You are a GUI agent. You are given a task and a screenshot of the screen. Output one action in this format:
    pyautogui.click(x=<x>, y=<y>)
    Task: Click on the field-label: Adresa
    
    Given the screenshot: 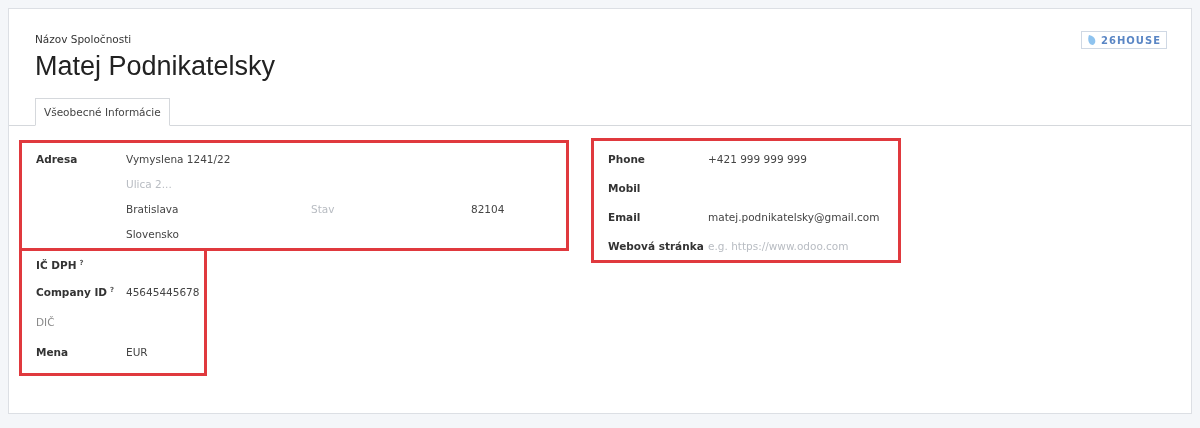 What is the action you would take?
    pyautogui.click(x=57, y=158)
    